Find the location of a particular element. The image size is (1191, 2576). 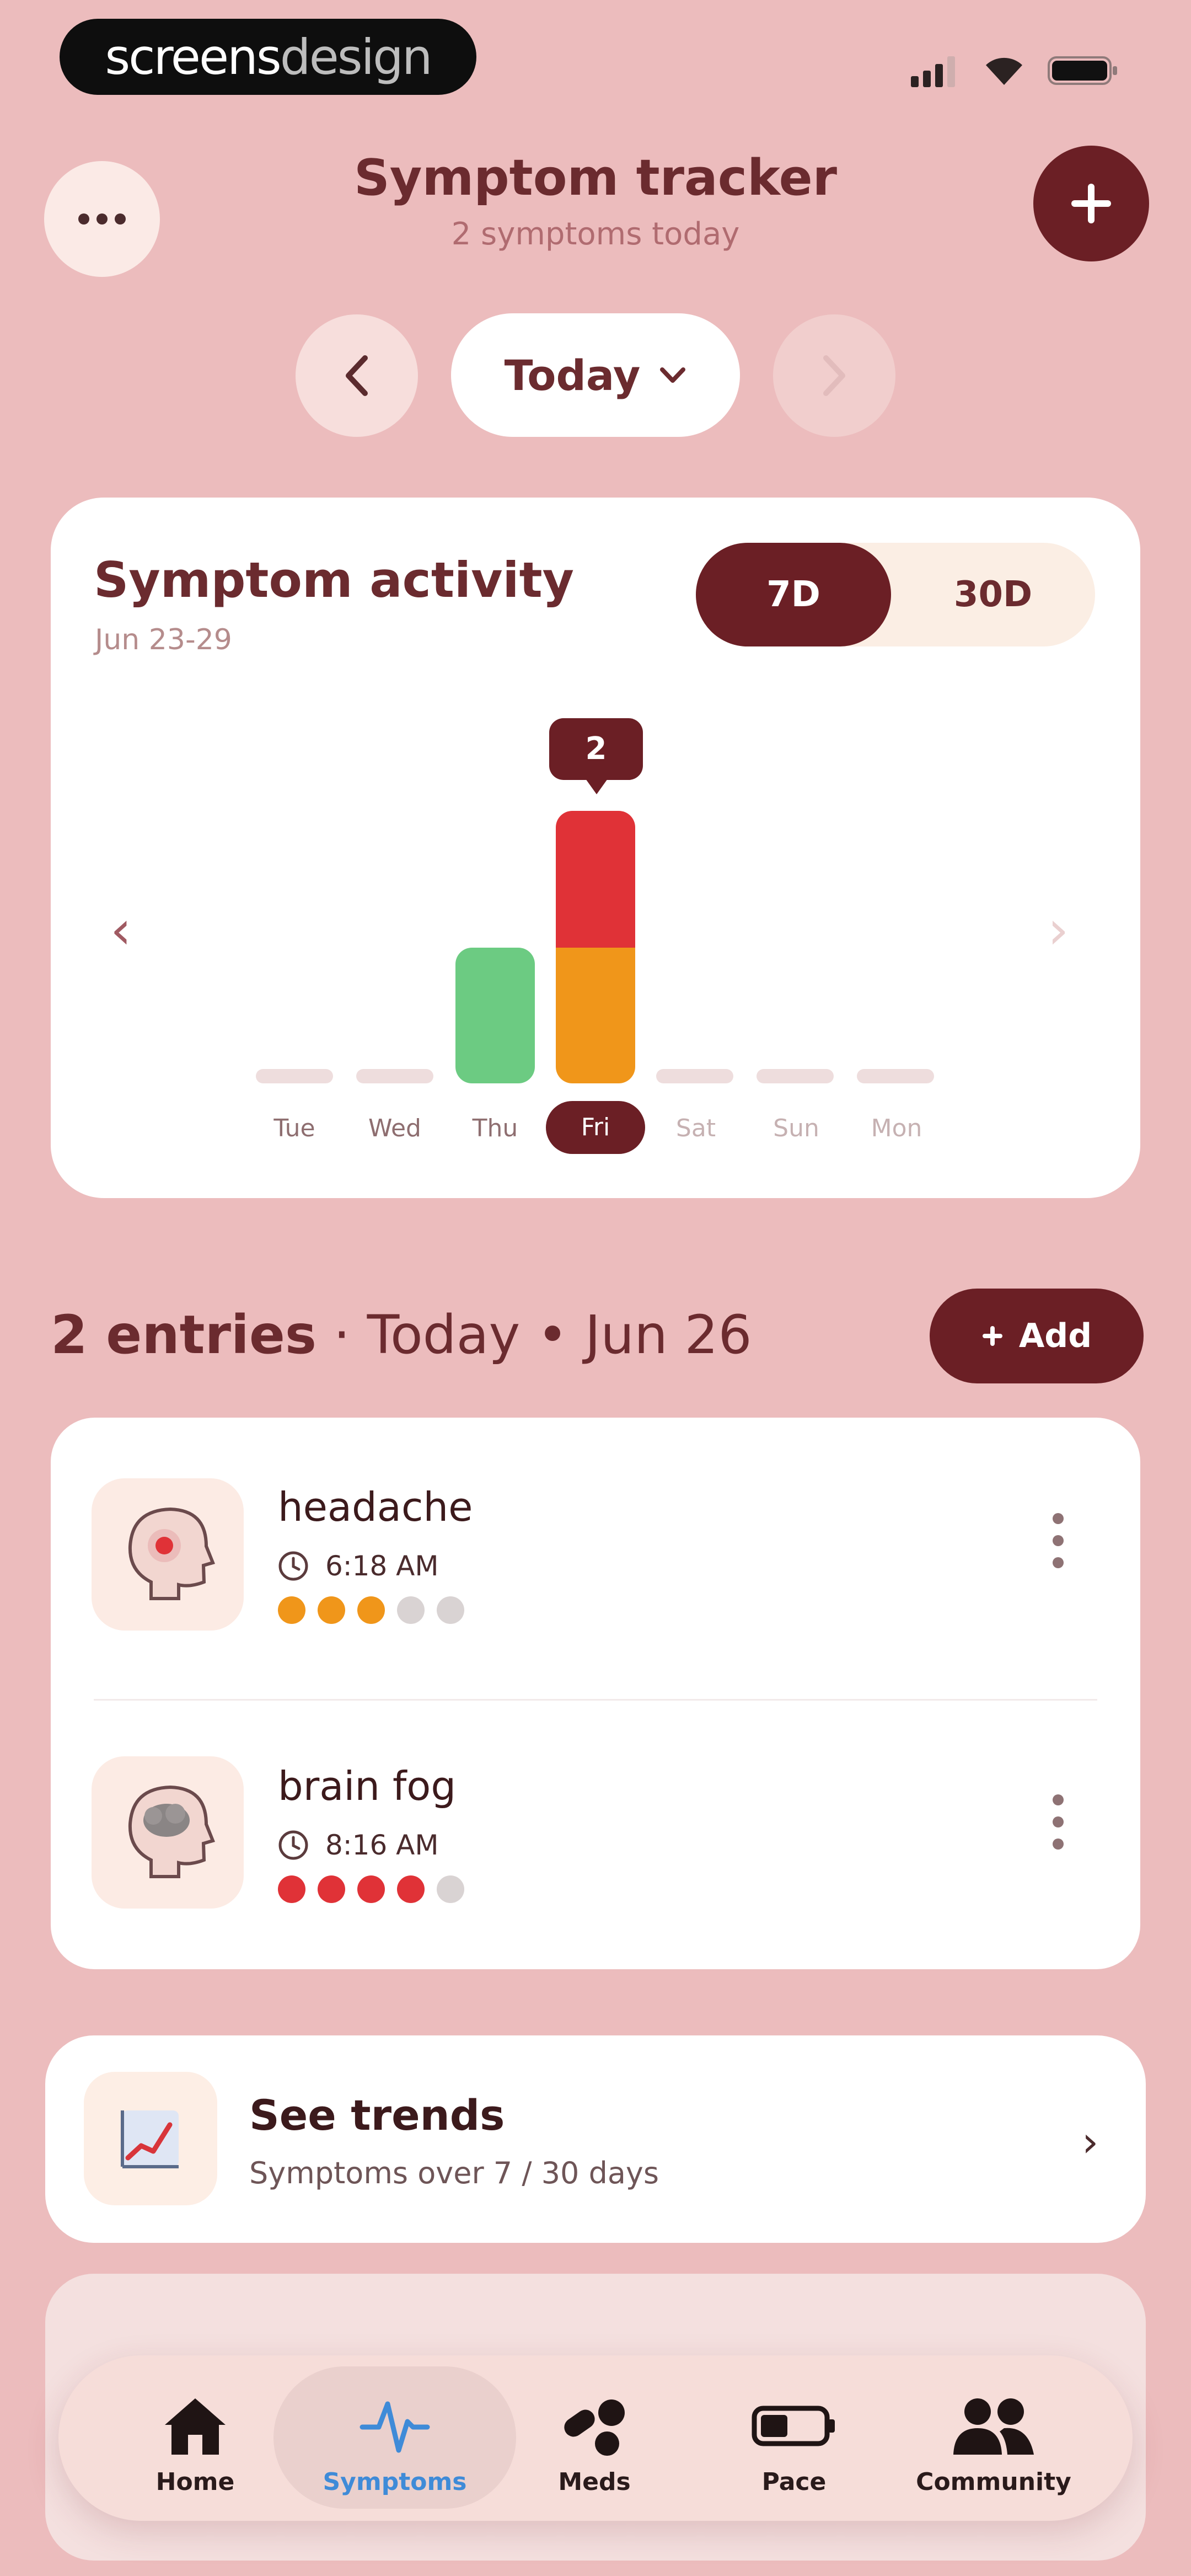

previous-day-button is located at coordinates (357, 375).